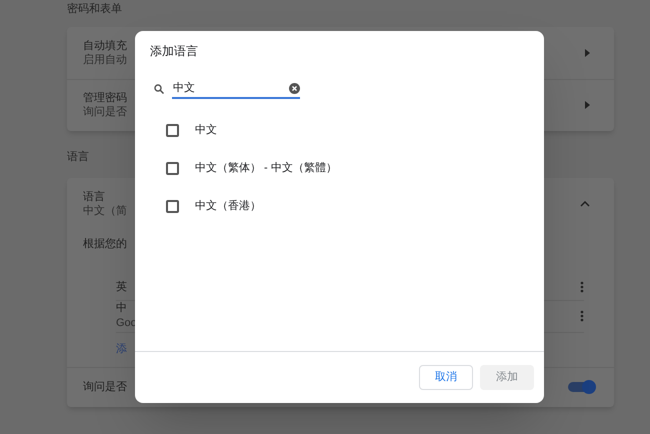 The width and height of the screenshot is (650, 434). Describe the element at coordinates (174, 51) in the screenshot. I see `dialog-title: 添加语言` at that location.